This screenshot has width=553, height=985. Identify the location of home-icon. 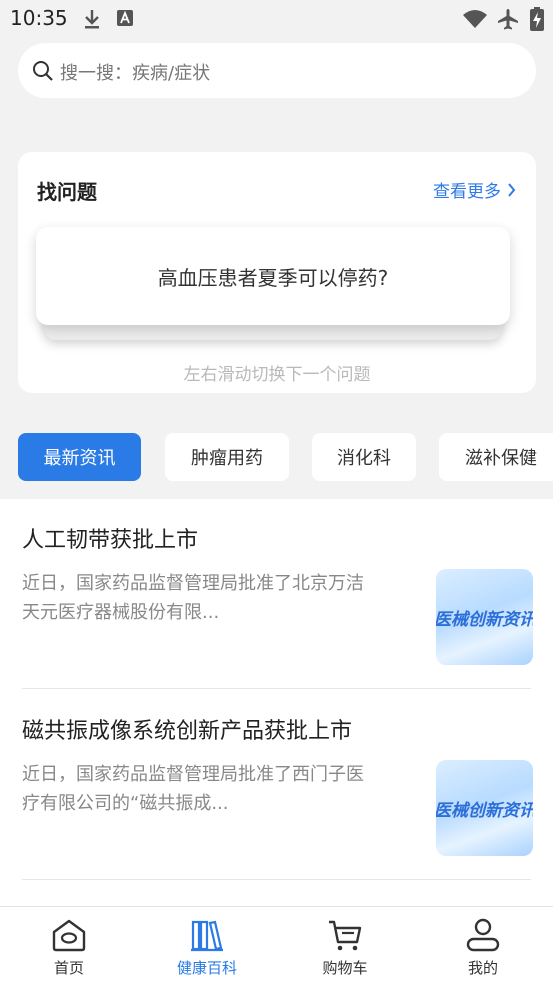
(69, 935).